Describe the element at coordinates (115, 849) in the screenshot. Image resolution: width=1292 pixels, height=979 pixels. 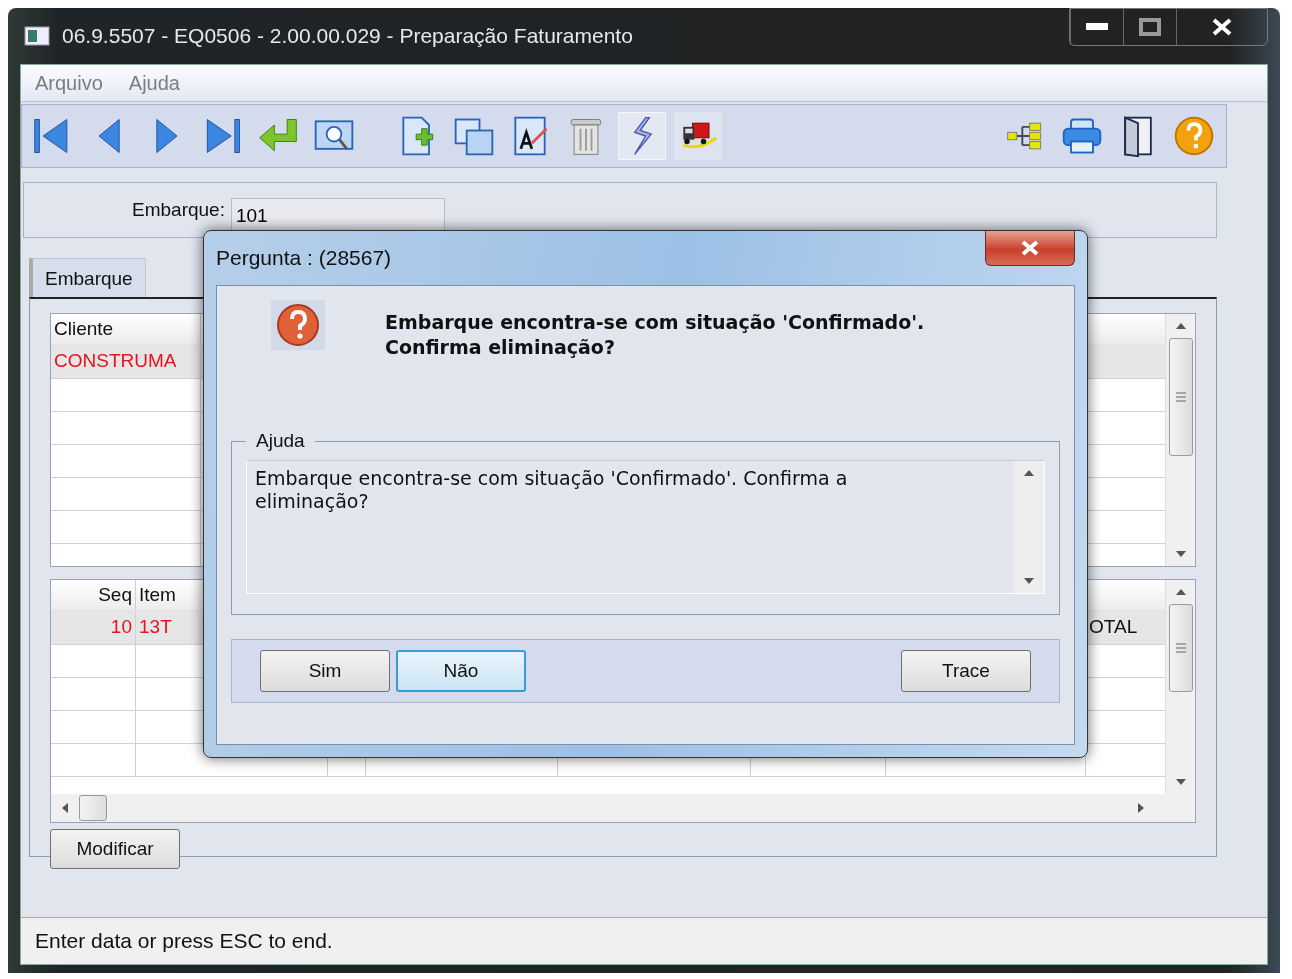
I see `modify-button: Modificar` at that location.